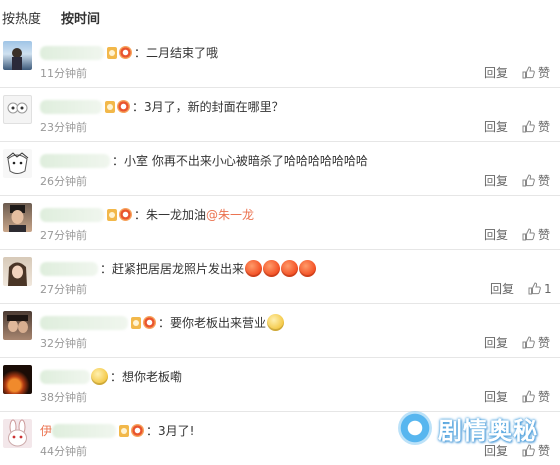  What do you see at coordinates (99, 376) in the screenshot?
I see `smile-emoji-icon` at bounding box center [99, 376].